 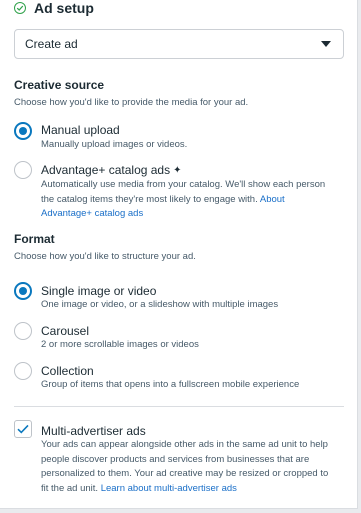 What do you see at coordinates (179, 406) in the screenshot?
I see `divider` at bounding box center [179, 406].